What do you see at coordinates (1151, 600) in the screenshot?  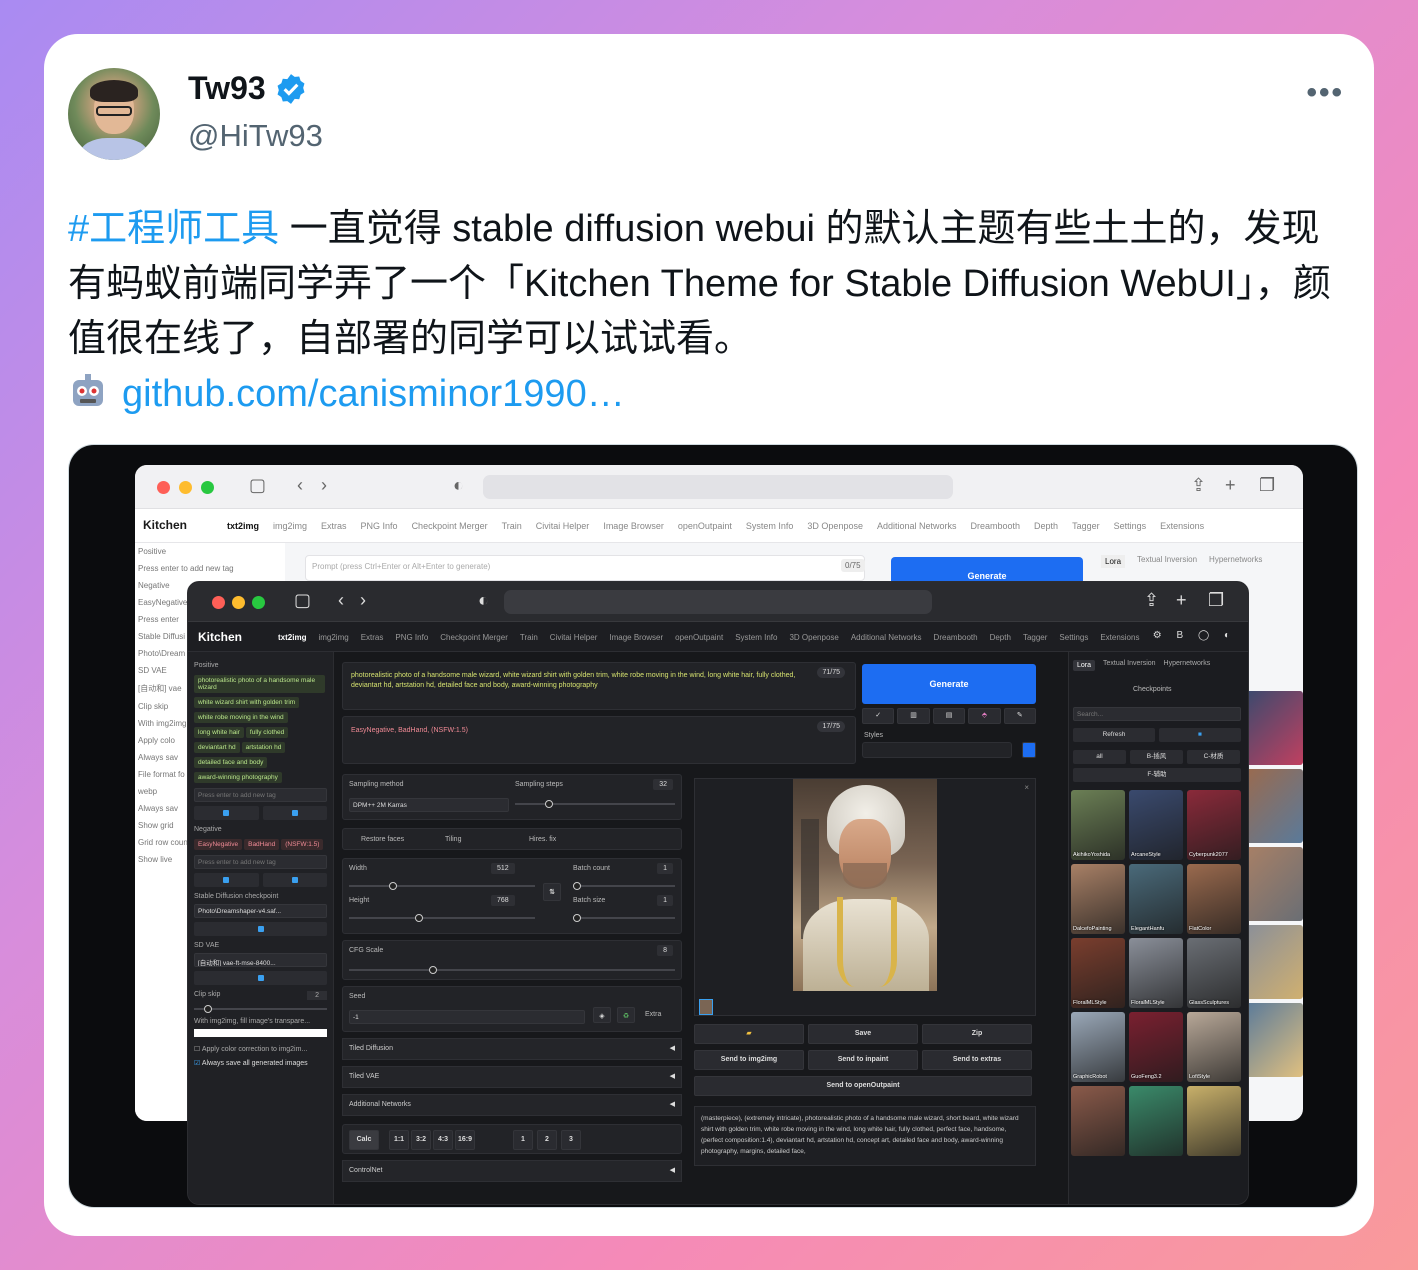 I see `share-icon: ⇪` at bounding box center [1151, 600].